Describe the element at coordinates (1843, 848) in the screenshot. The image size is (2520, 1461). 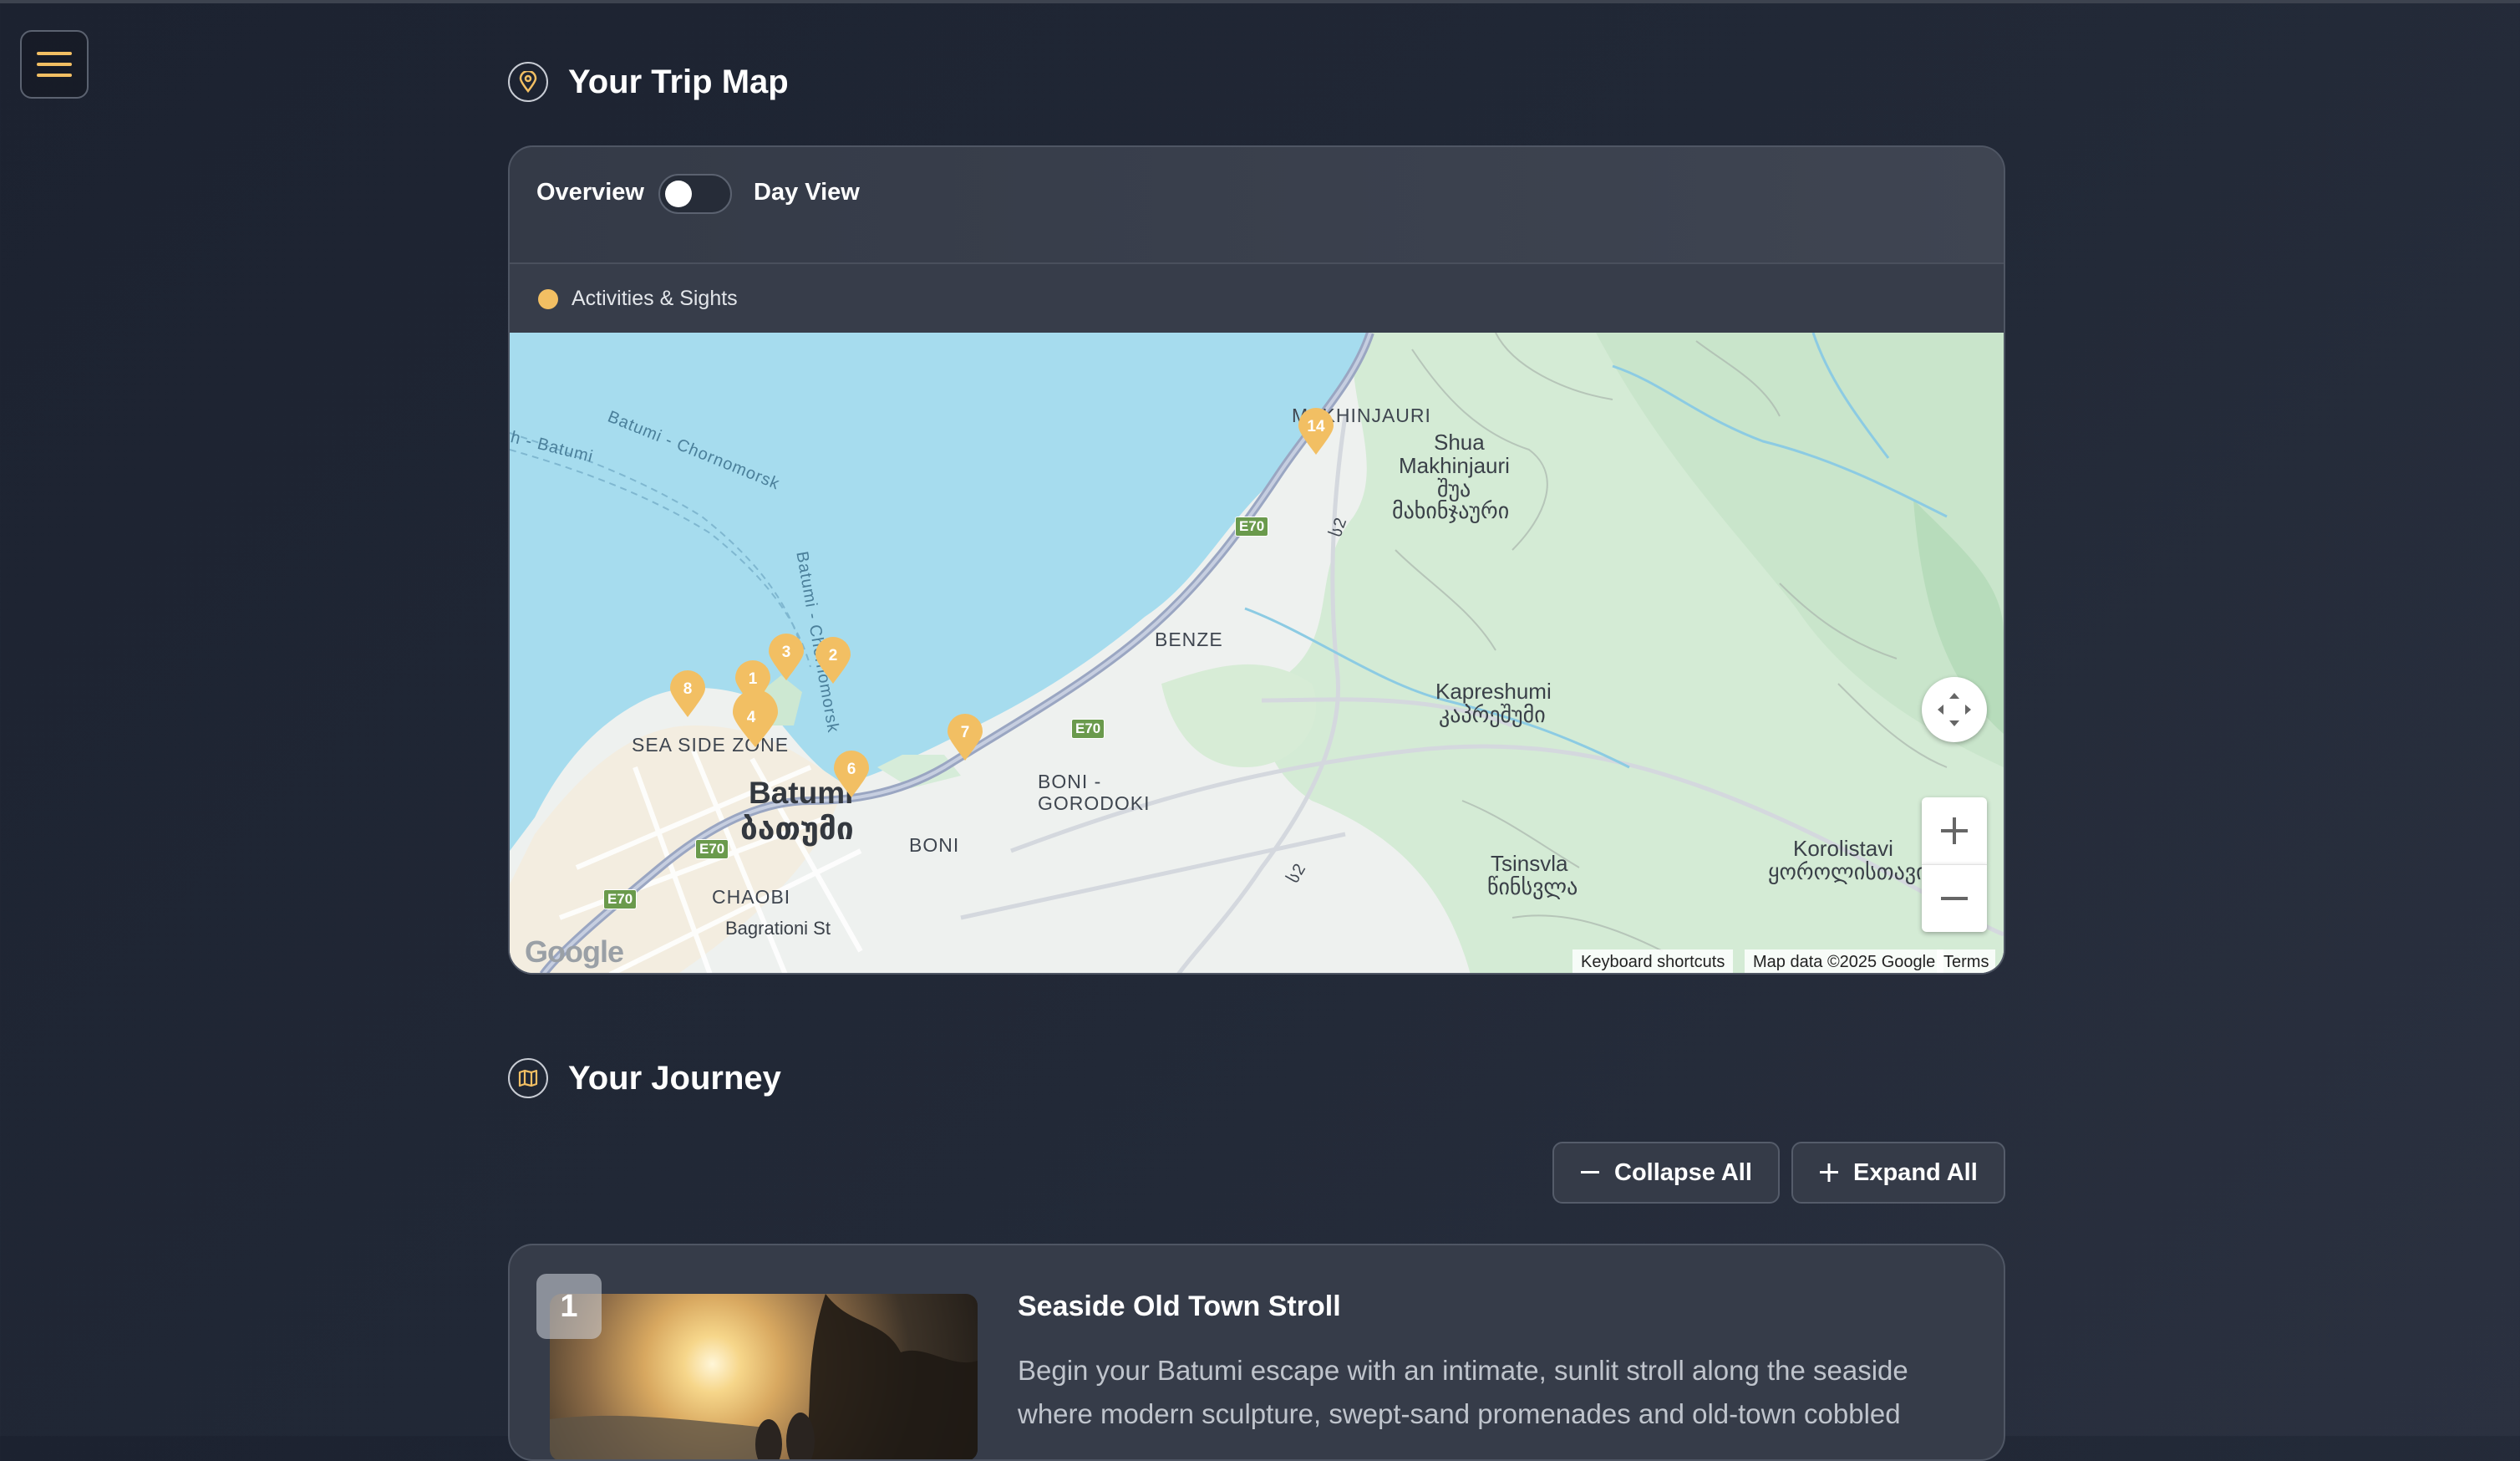
I see `map-label-korolistavi: Korolistavi` at that location.